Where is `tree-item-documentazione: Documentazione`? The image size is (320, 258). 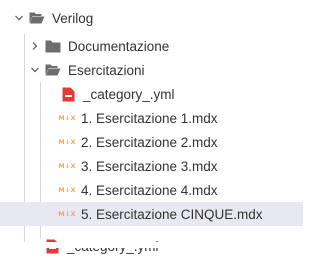 tree-item-documentazione: Documentazione is located at coordinates (151, 46).